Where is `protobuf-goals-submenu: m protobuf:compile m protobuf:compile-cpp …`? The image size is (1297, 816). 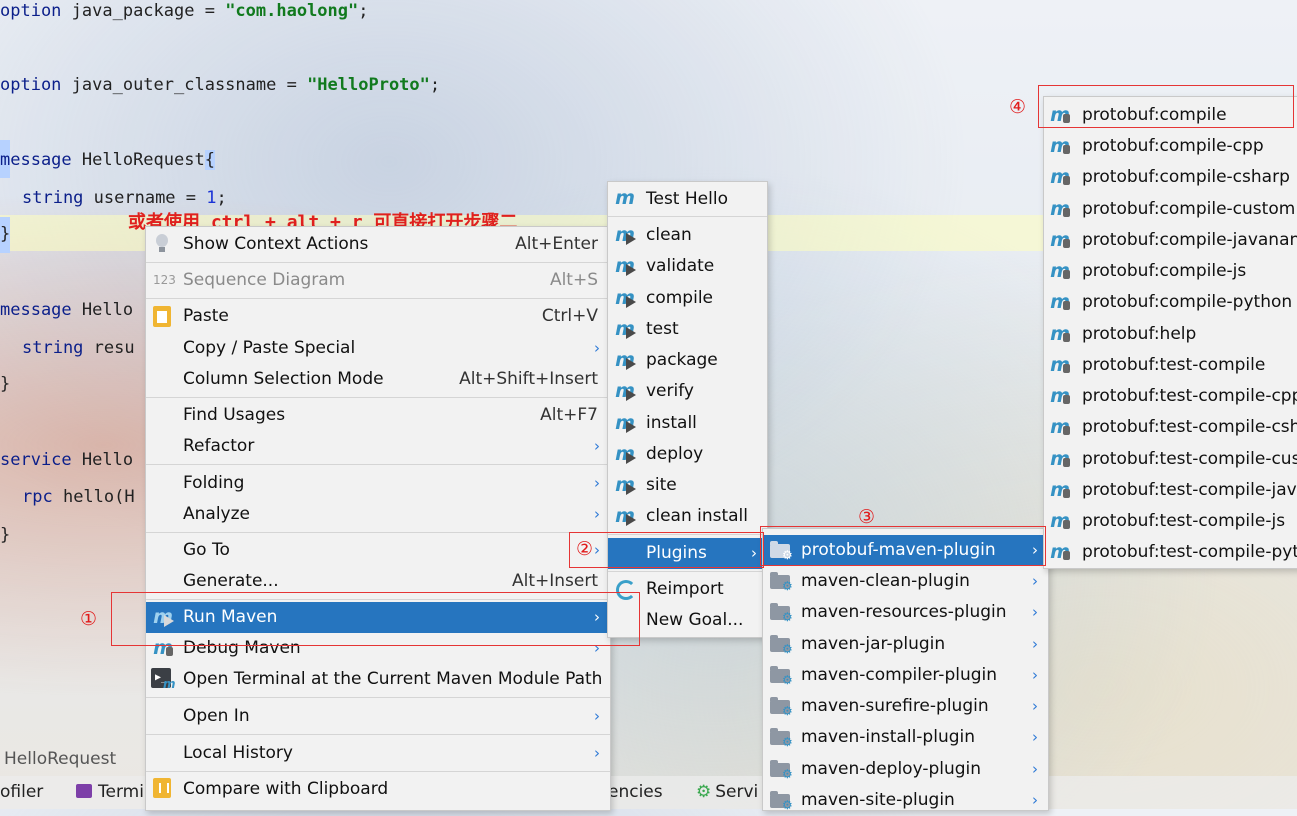
protobuf-goals-submenu: m protobuf:compile m protobuf:compile-cpp … is located at coordinates (1170, 332).